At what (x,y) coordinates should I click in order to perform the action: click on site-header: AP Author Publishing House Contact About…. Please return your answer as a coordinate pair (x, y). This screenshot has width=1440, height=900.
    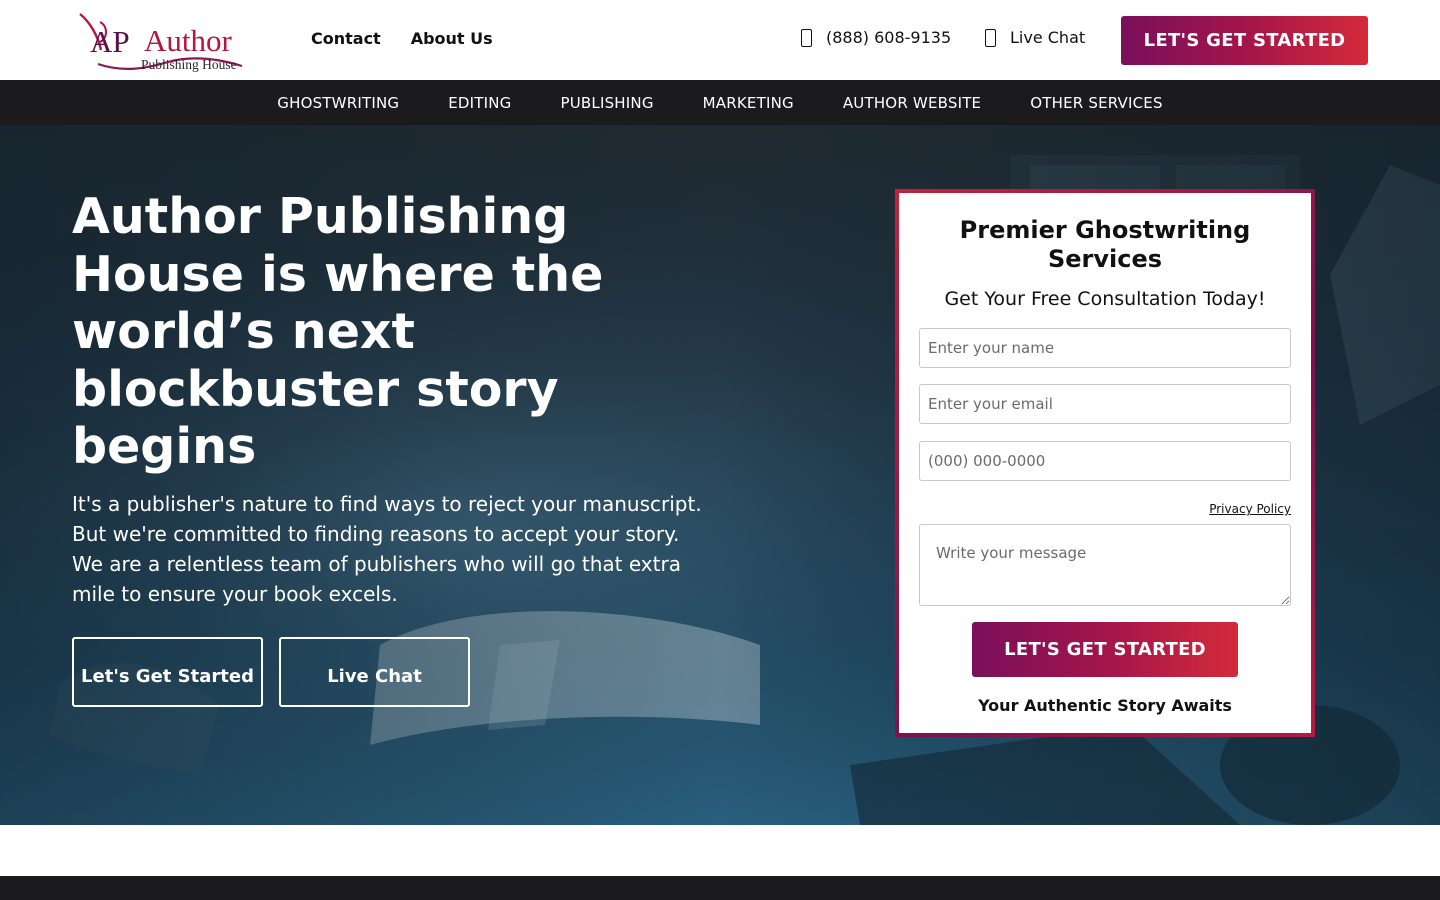
    Looking at the image, I should click on (720, 40).